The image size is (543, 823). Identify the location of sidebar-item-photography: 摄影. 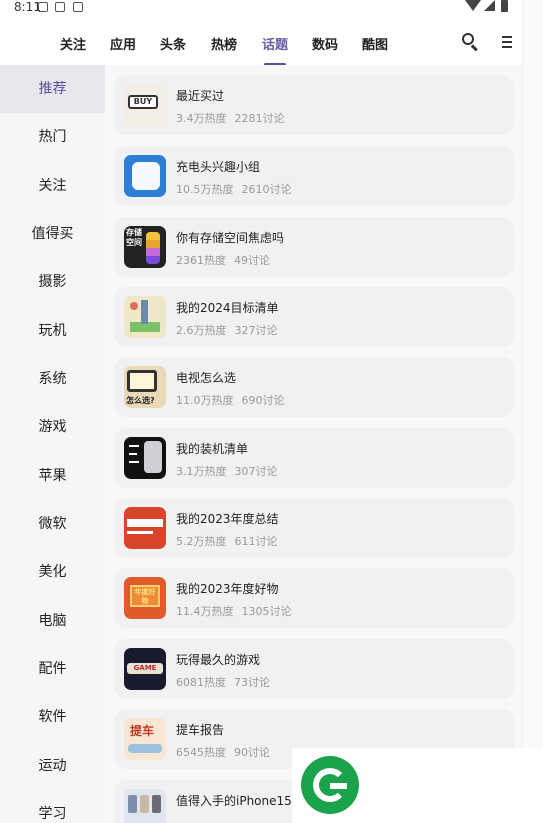
(52, 282).